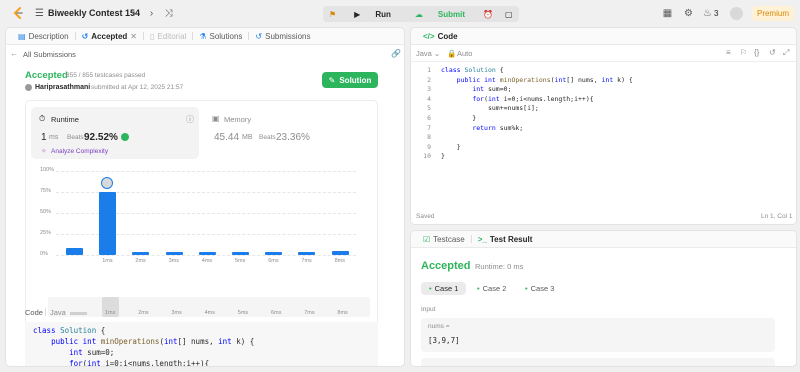 The image size is (800, 372). Describe the element at coordinates (332, 14) in the screenshot. I see `bug-icon: ⚑` at that location.